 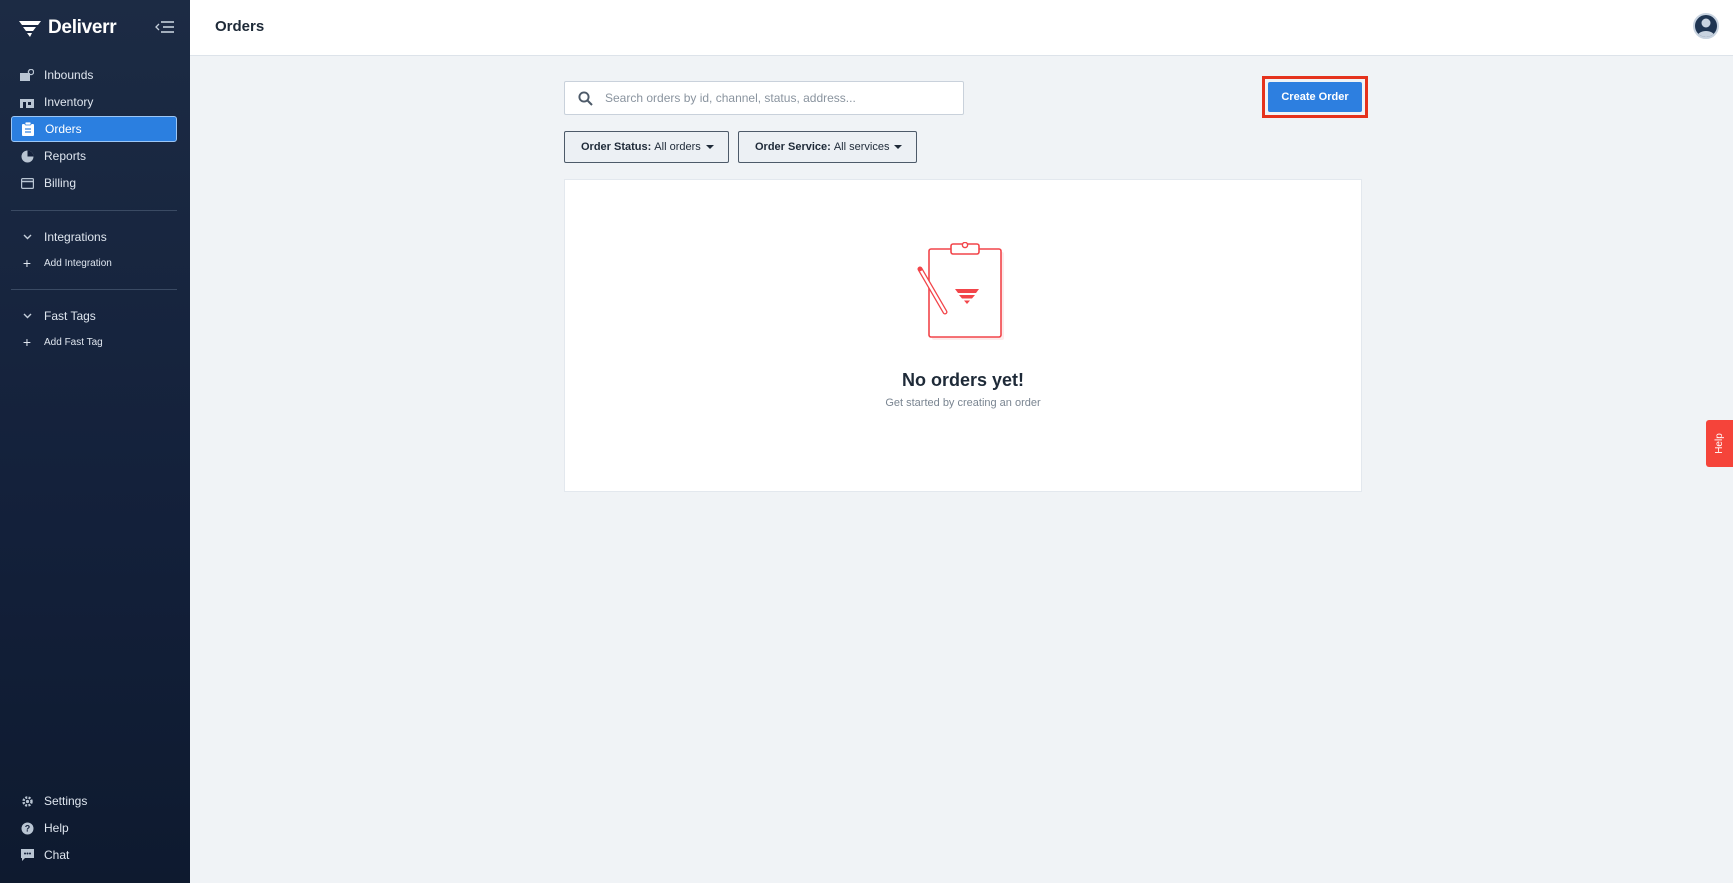 What do you see at coordinates (28, 129) in the screenshot?
I see `orders-icon` at bounding box center [28, 129].